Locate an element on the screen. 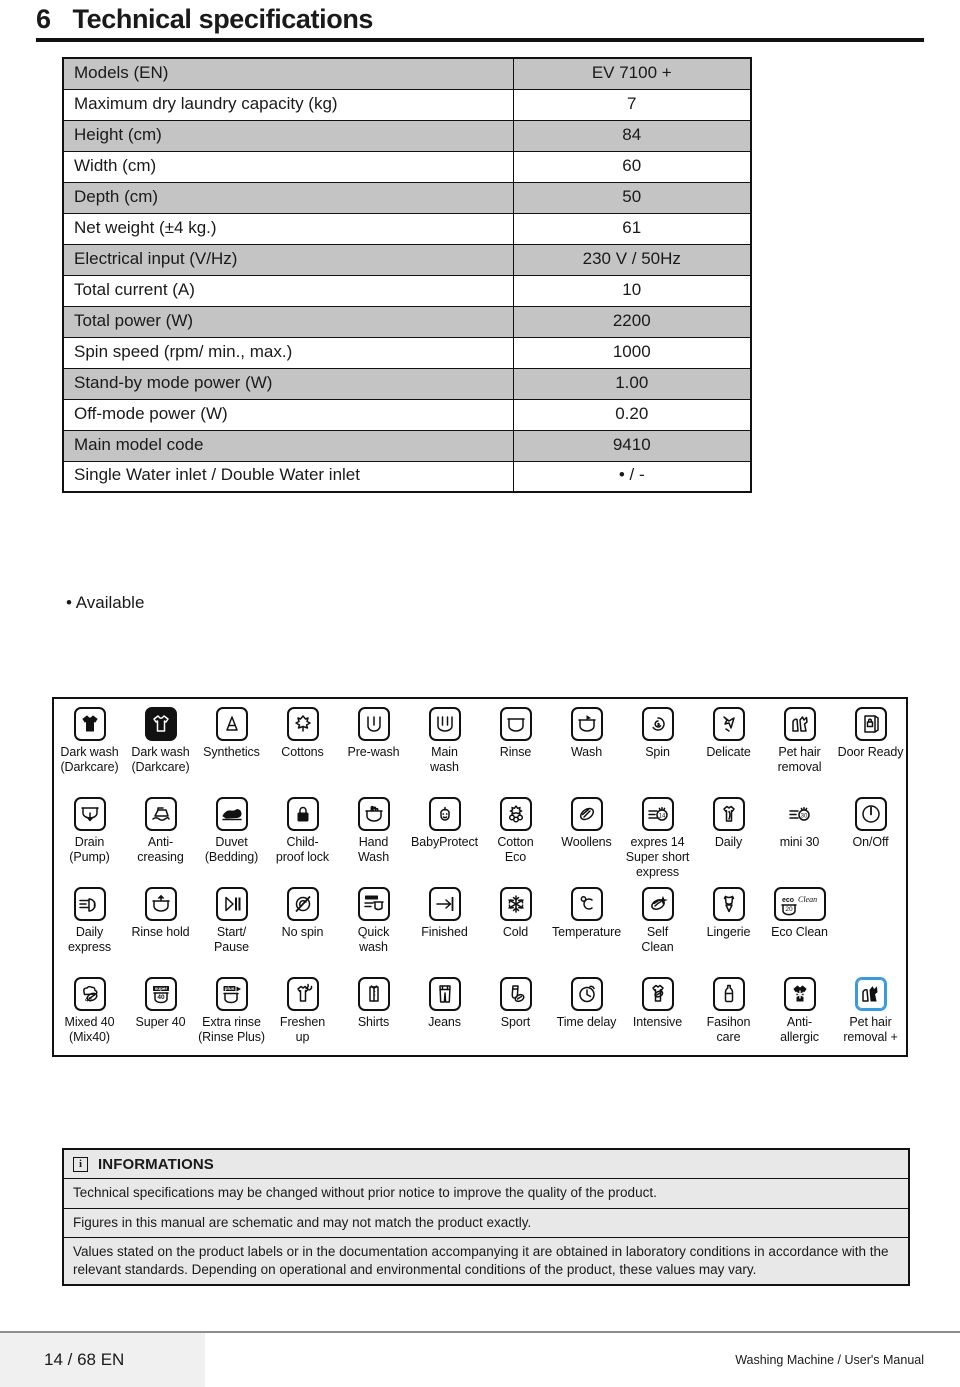 This screenshot has height=1387, width=960. spec-label: Main model code is located at coordinates (288, 445).